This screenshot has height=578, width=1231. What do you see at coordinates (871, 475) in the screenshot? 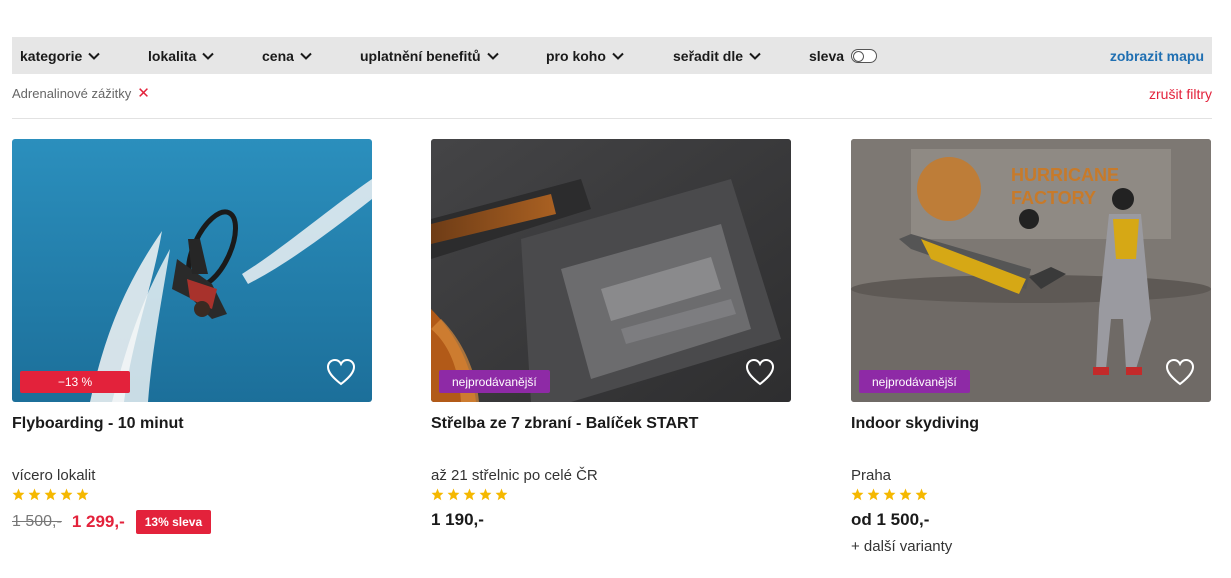
I see `product-location: Praha` at bounding box center [871, 475].